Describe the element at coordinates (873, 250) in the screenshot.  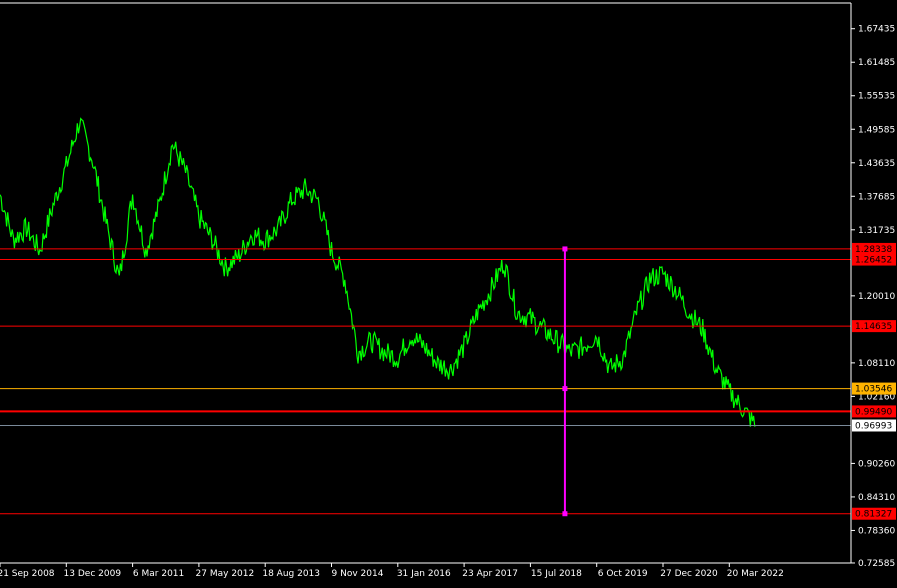
I see `level-label-0: 1.28338` at that location.